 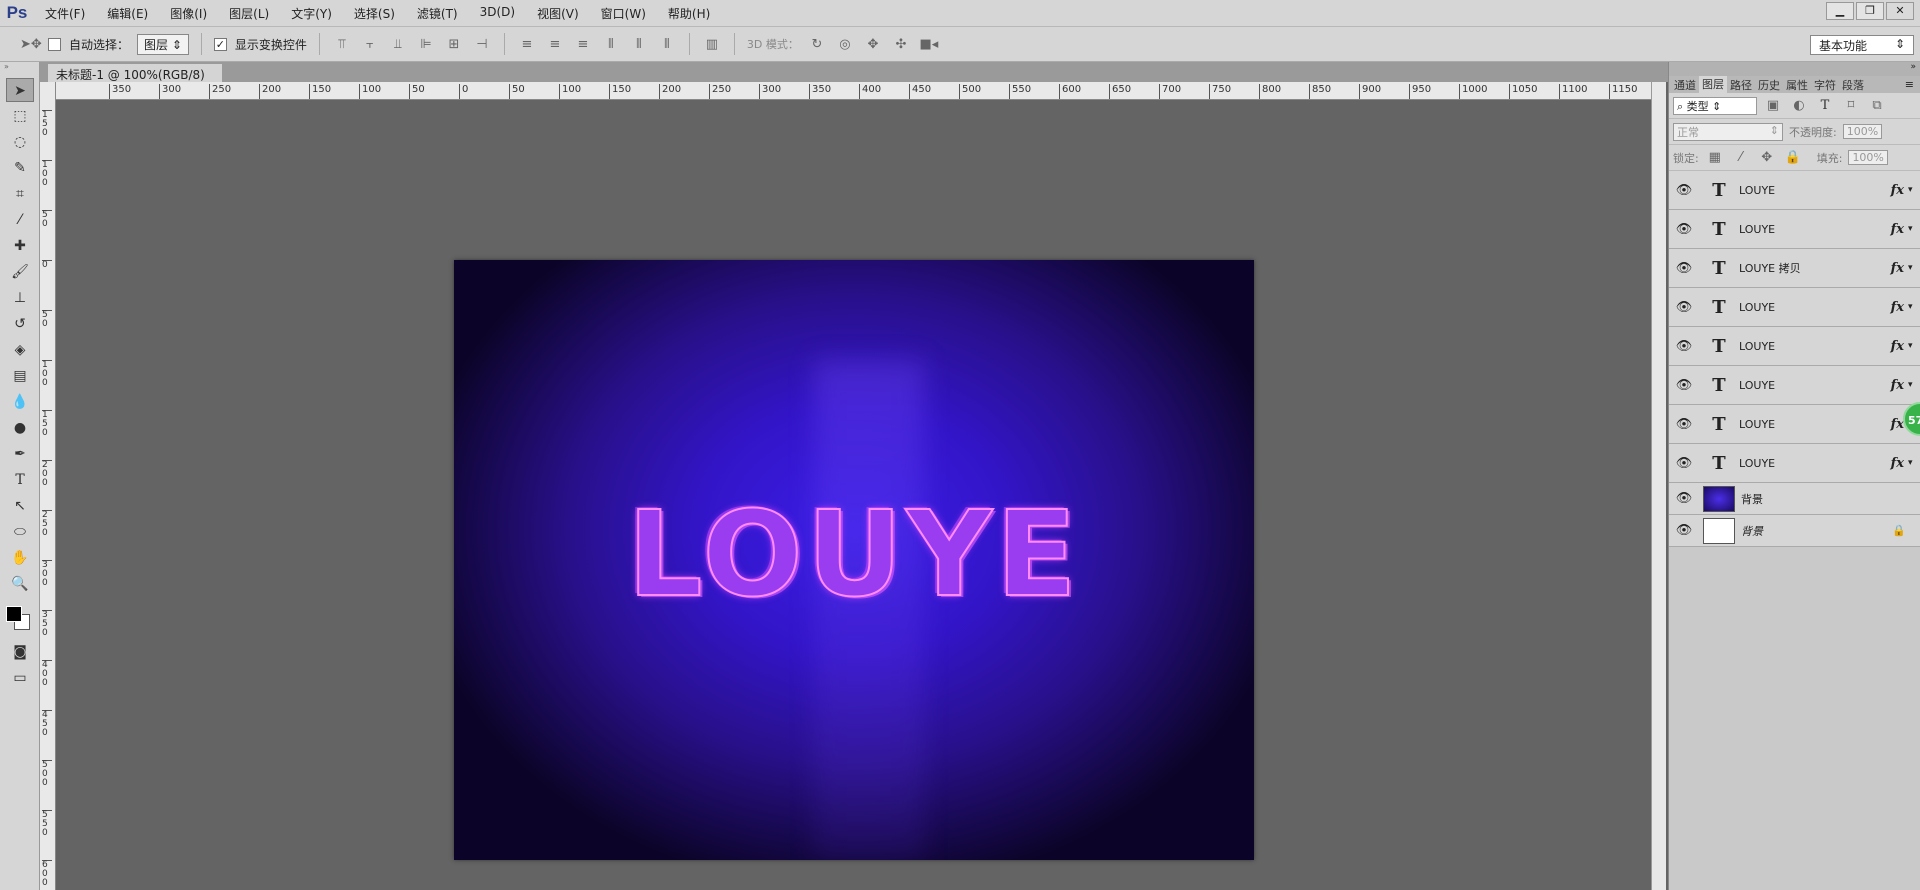 I want to click on panel-tab: 路径, so click(x=1741, y=85).